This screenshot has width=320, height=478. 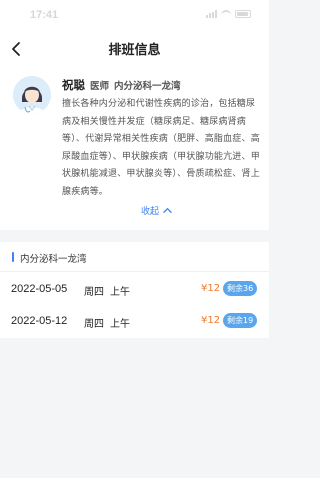 I want to click on status-time: 17:41, so click(x=44, y=15).